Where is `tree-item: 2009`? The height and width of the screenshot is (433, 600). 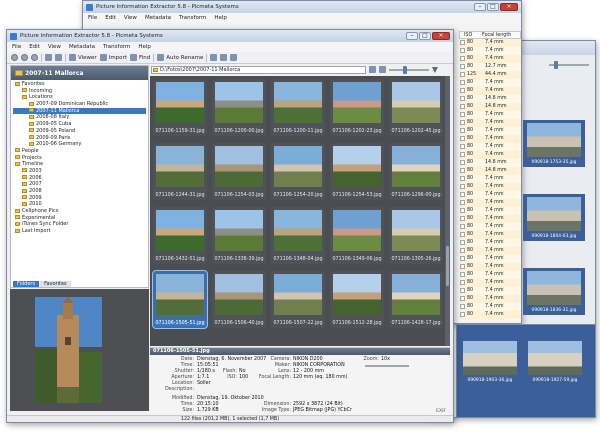
tree-item: 2009 is located at coordinates (79, 198).